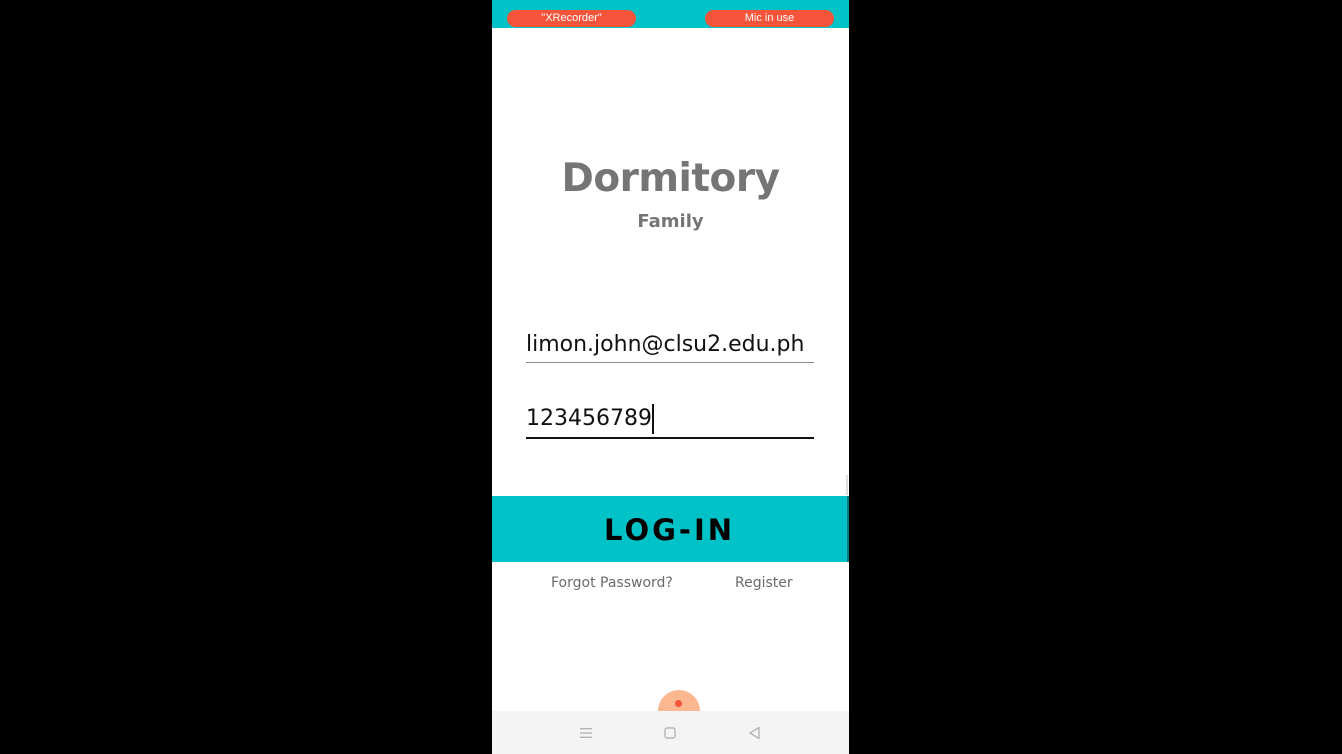 This screenshot has height=754, width=1342. I want to click on app-subtitle: Family, so click(670, 221).